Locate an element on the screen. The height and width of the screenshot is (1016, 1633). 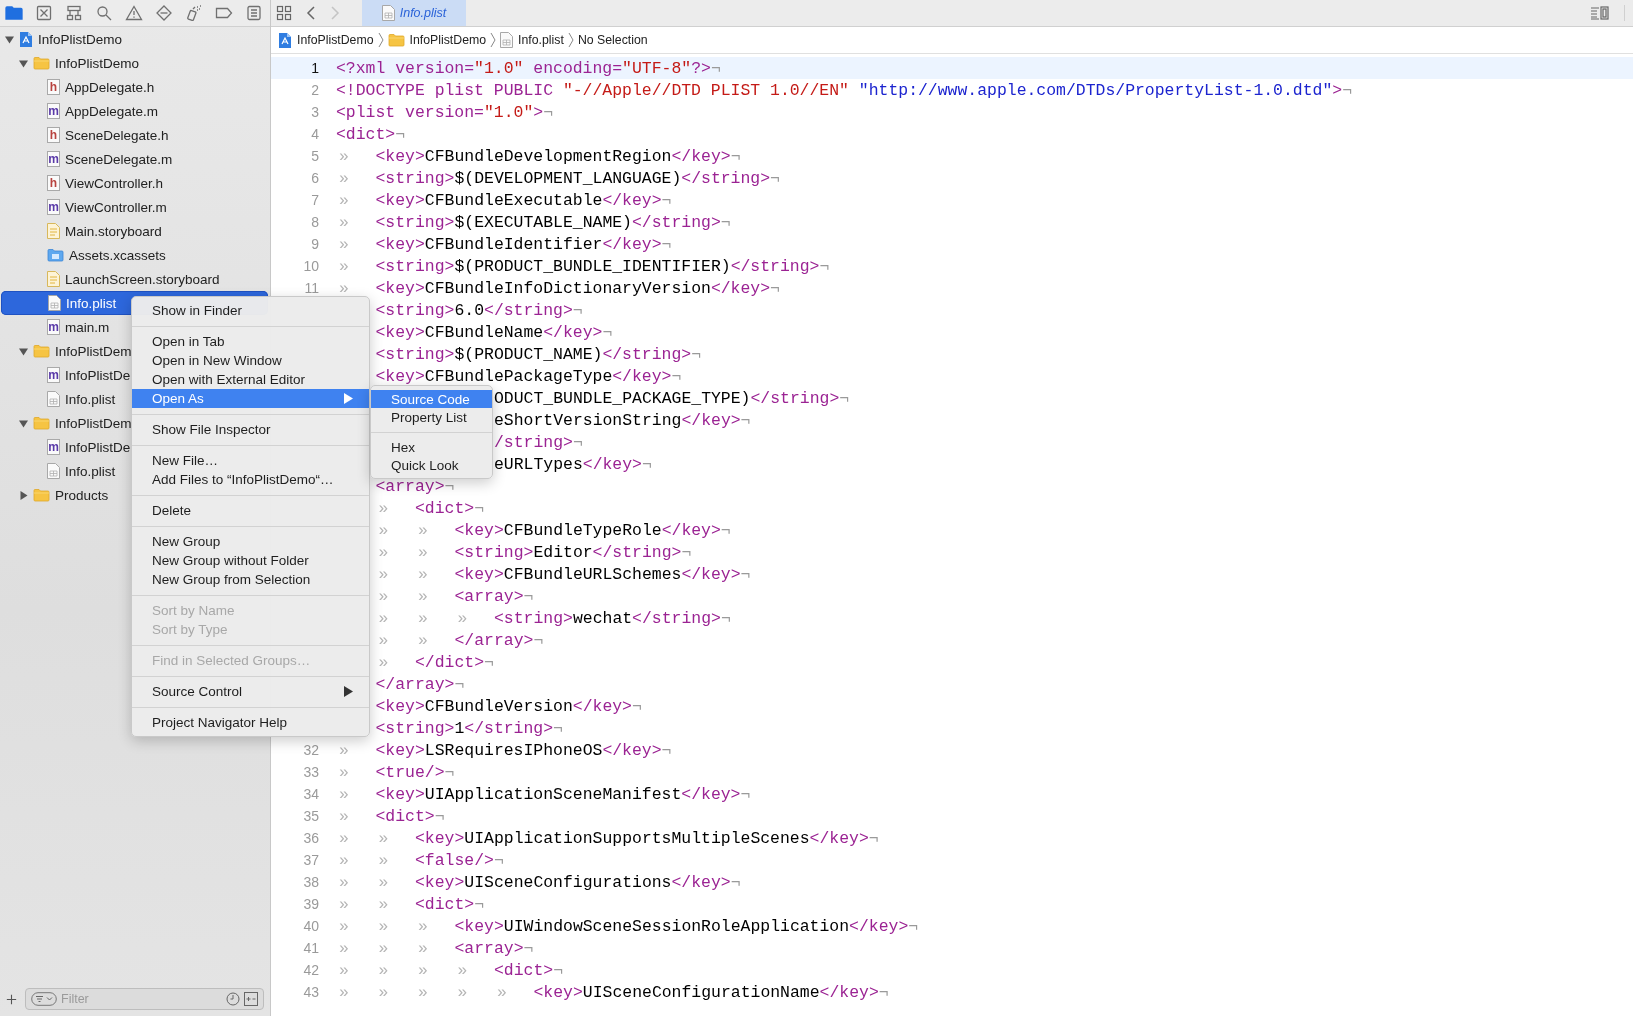
code-text: <key>LSRequiresIPhoneOS</key> is located at coordinates (518, 750).